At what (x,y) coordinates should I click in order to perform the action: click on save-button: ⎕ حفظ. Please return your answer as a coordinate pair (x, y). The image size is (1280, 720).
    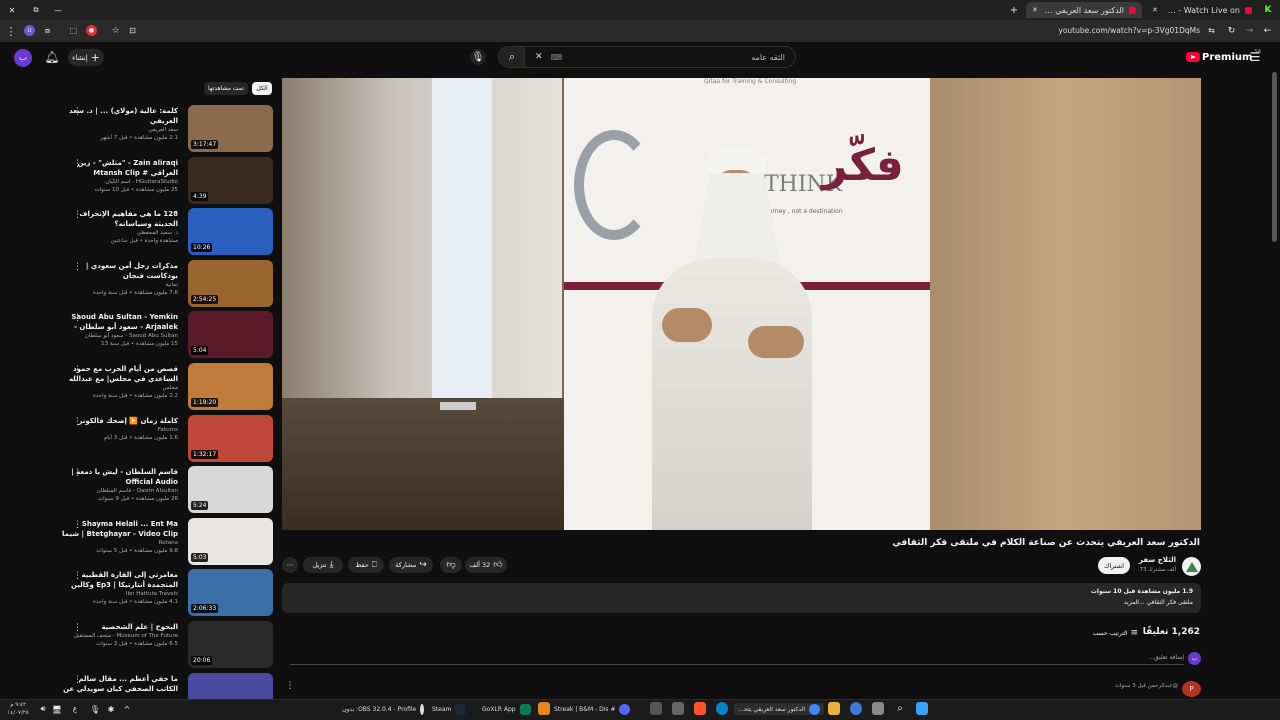
    Looking at the image, I should click on (366, 565).